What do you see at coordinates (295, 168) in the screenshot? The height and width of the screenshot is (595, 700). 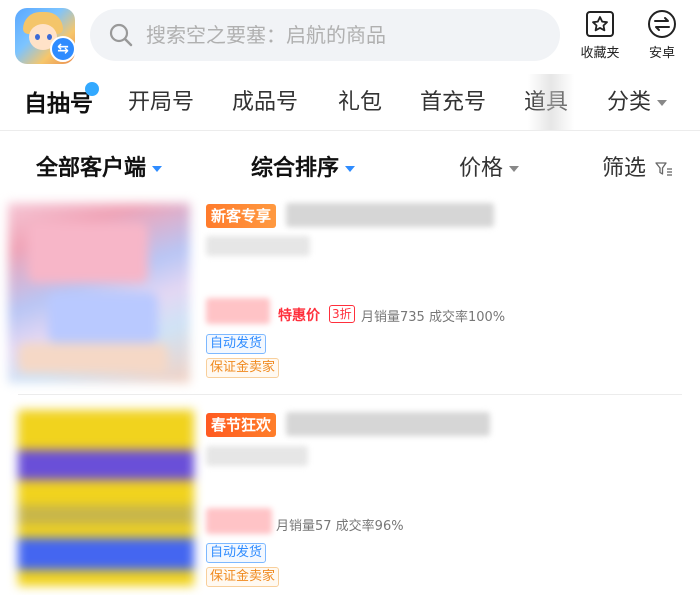 I see `sort-filter-label: 综合排序` at bounding box center [295, 168].